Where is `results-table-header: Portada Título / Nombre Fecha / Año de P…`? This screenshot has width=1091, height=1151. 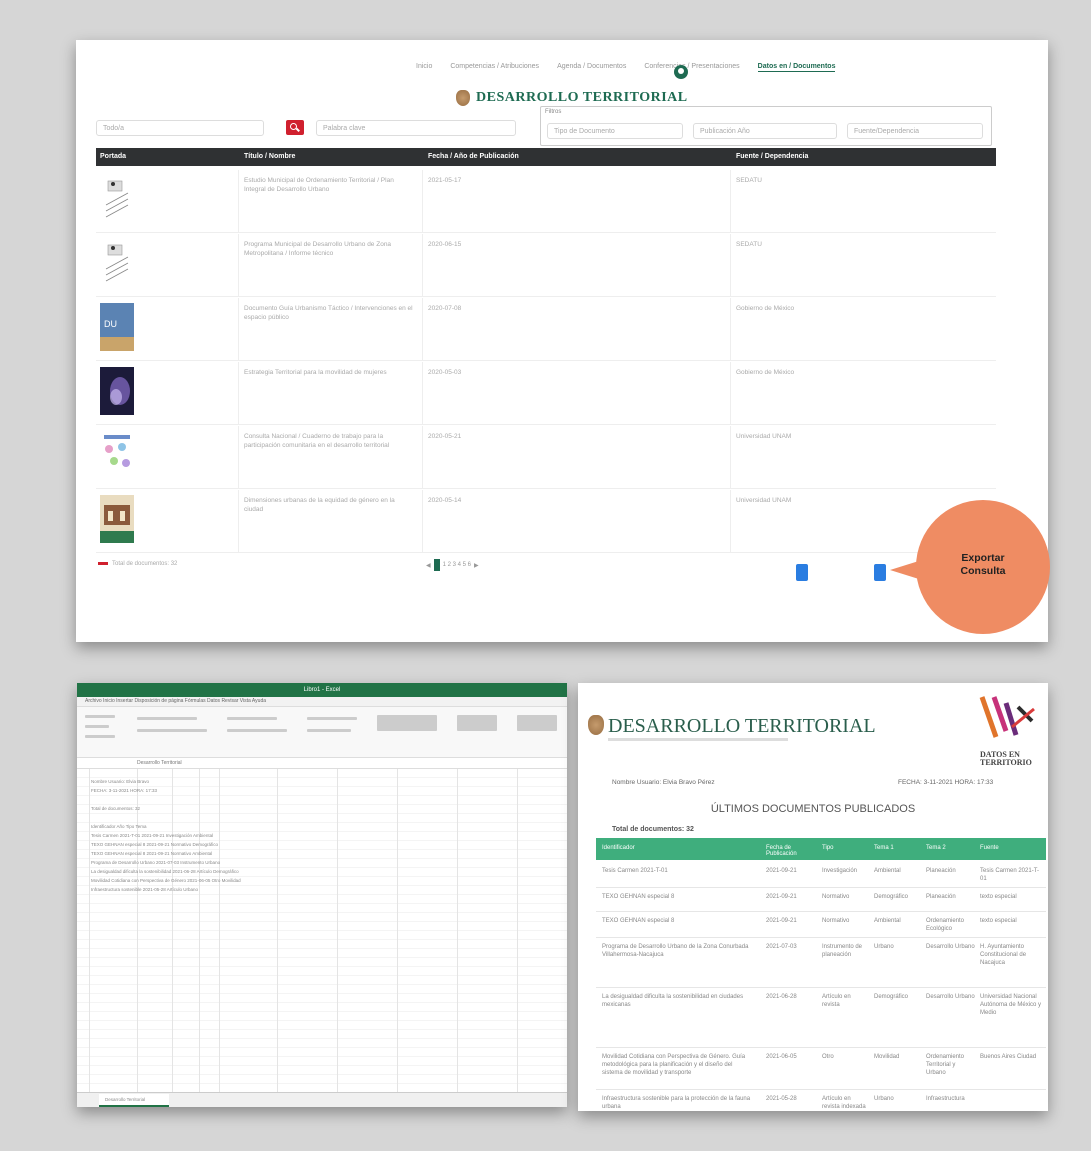 results-table-header: Portada Título / Nombre Fecha / Año de P… is located at coordinates (546, 157).